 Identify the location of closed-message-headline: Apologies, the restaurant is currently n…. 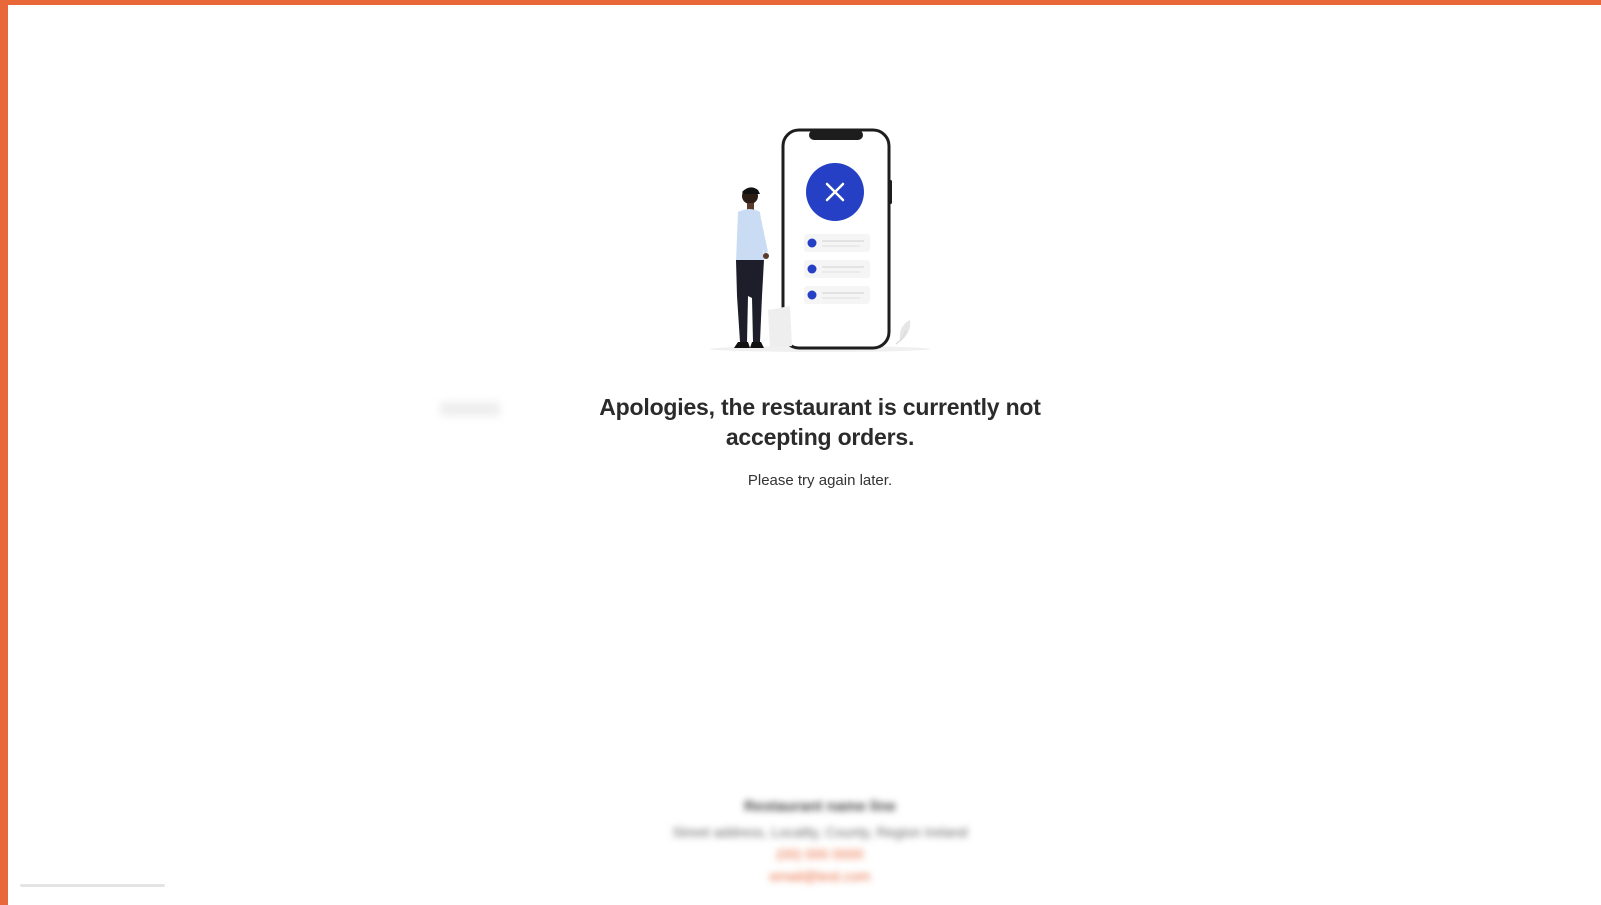
(820, 422).